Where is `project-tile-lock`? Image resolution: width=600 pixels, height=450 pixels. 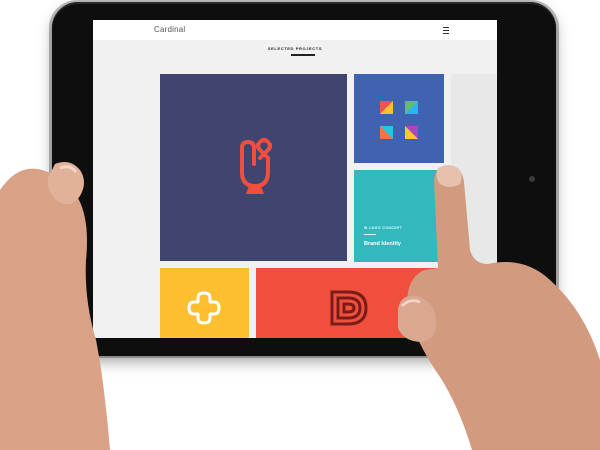 project-tile-lock is located at coordinates (253, 167).